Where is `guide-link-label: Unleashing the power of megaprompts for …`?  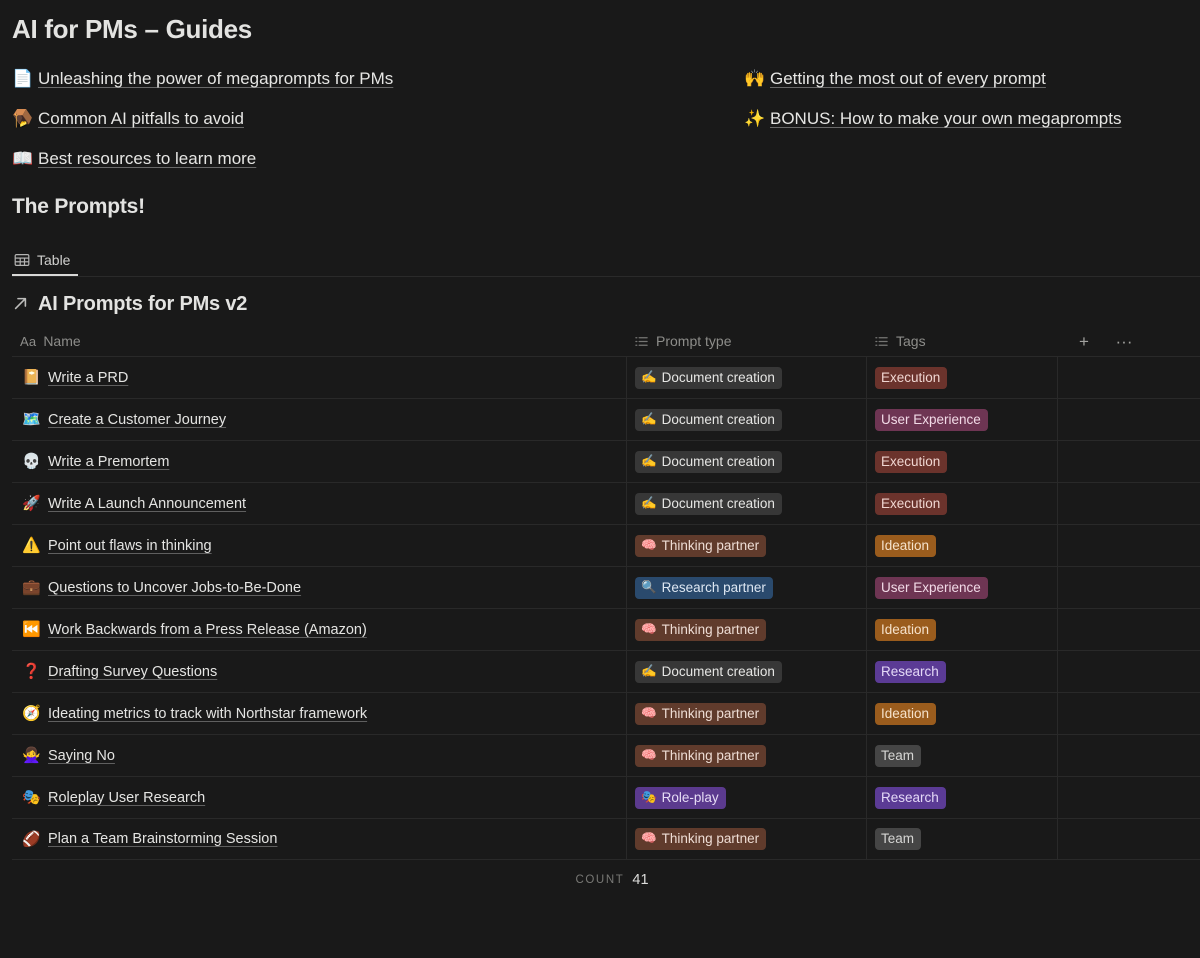
guide-link-label: Unleashing the power of megaprompts for … is located at coordinates (216, 79).